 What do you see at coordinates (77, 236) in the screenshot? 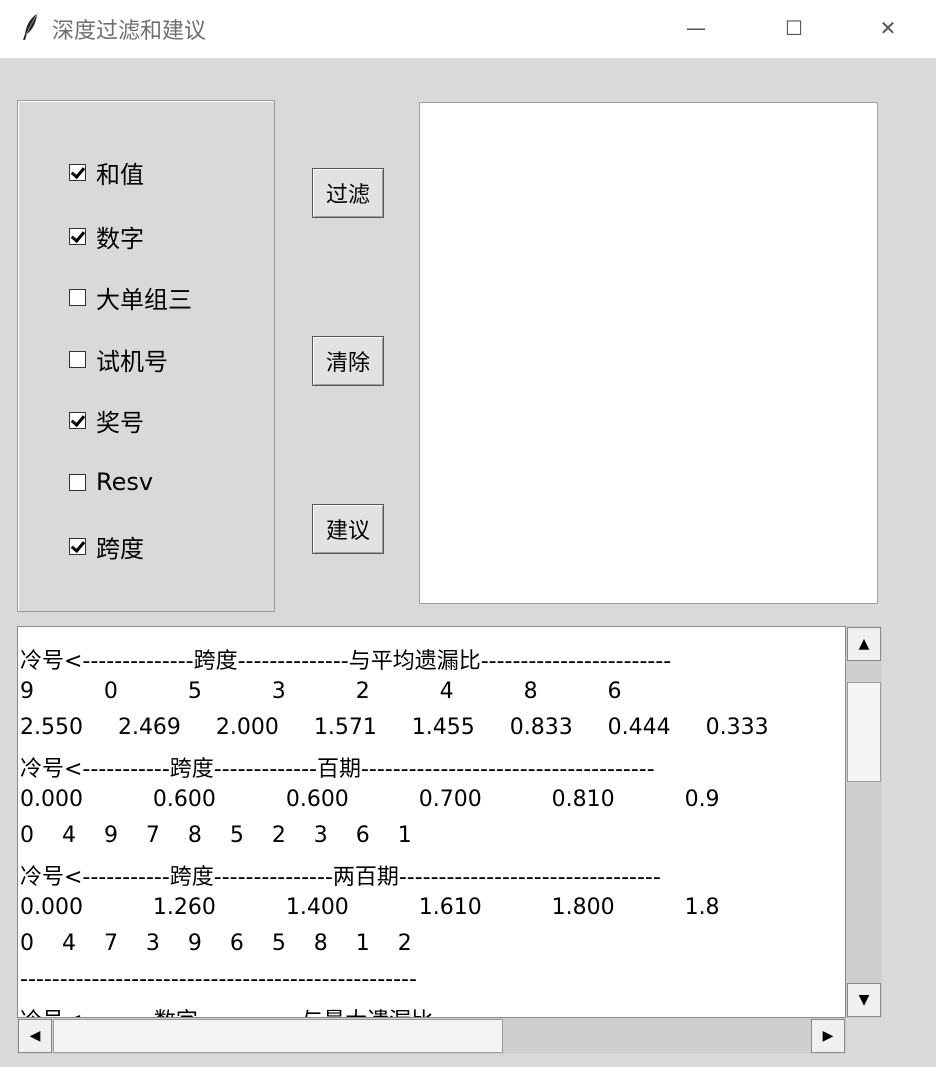
I see `checkbox-digits-box` at bounding box center [77, 236].